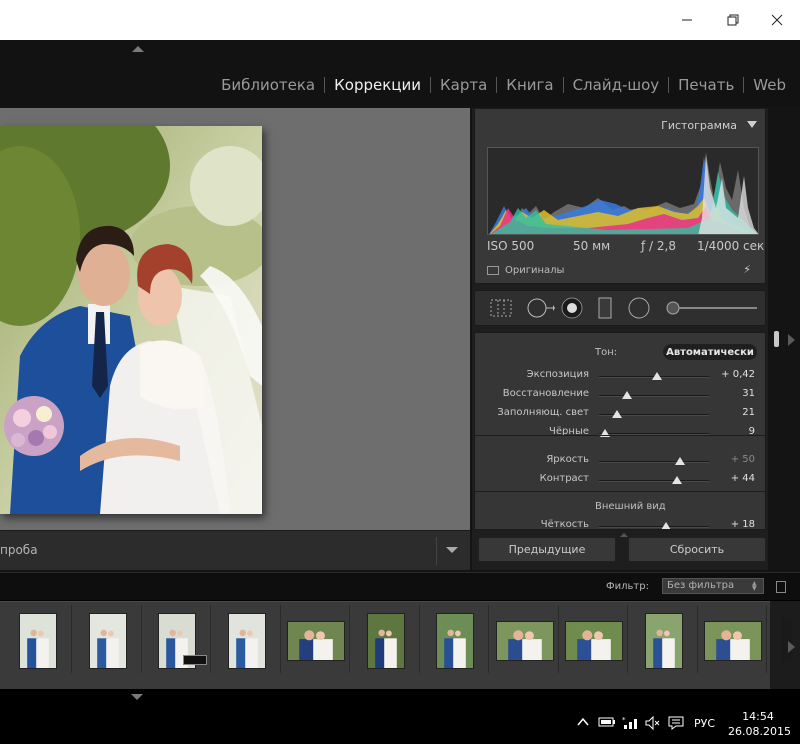  Describe the element at coordinates (529, 85) in the screenshot. I see `module-book: Книга` at that location.